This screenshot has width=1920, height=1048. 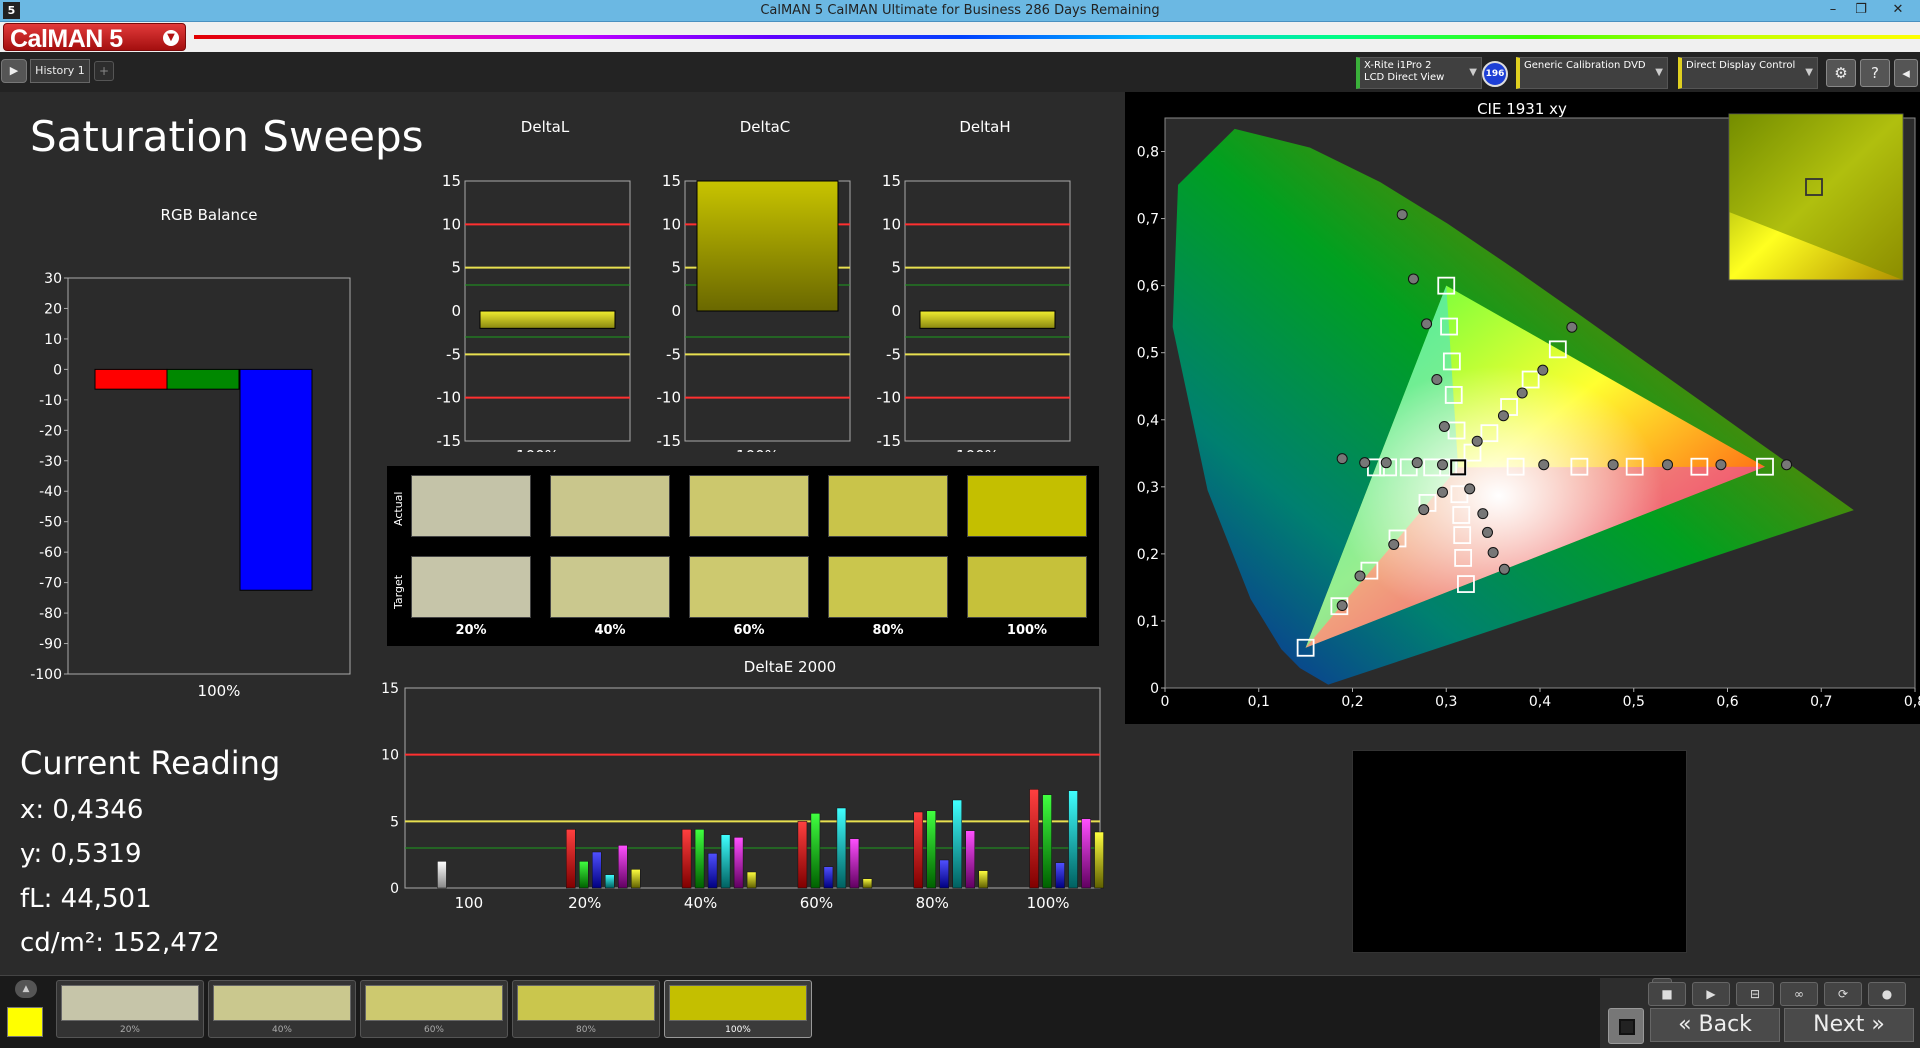 What do you see at coordinates (1874, 1024) in the screenshot?
I see `double-chevron-right-icon: »` at bounding box center [1874, 1024].